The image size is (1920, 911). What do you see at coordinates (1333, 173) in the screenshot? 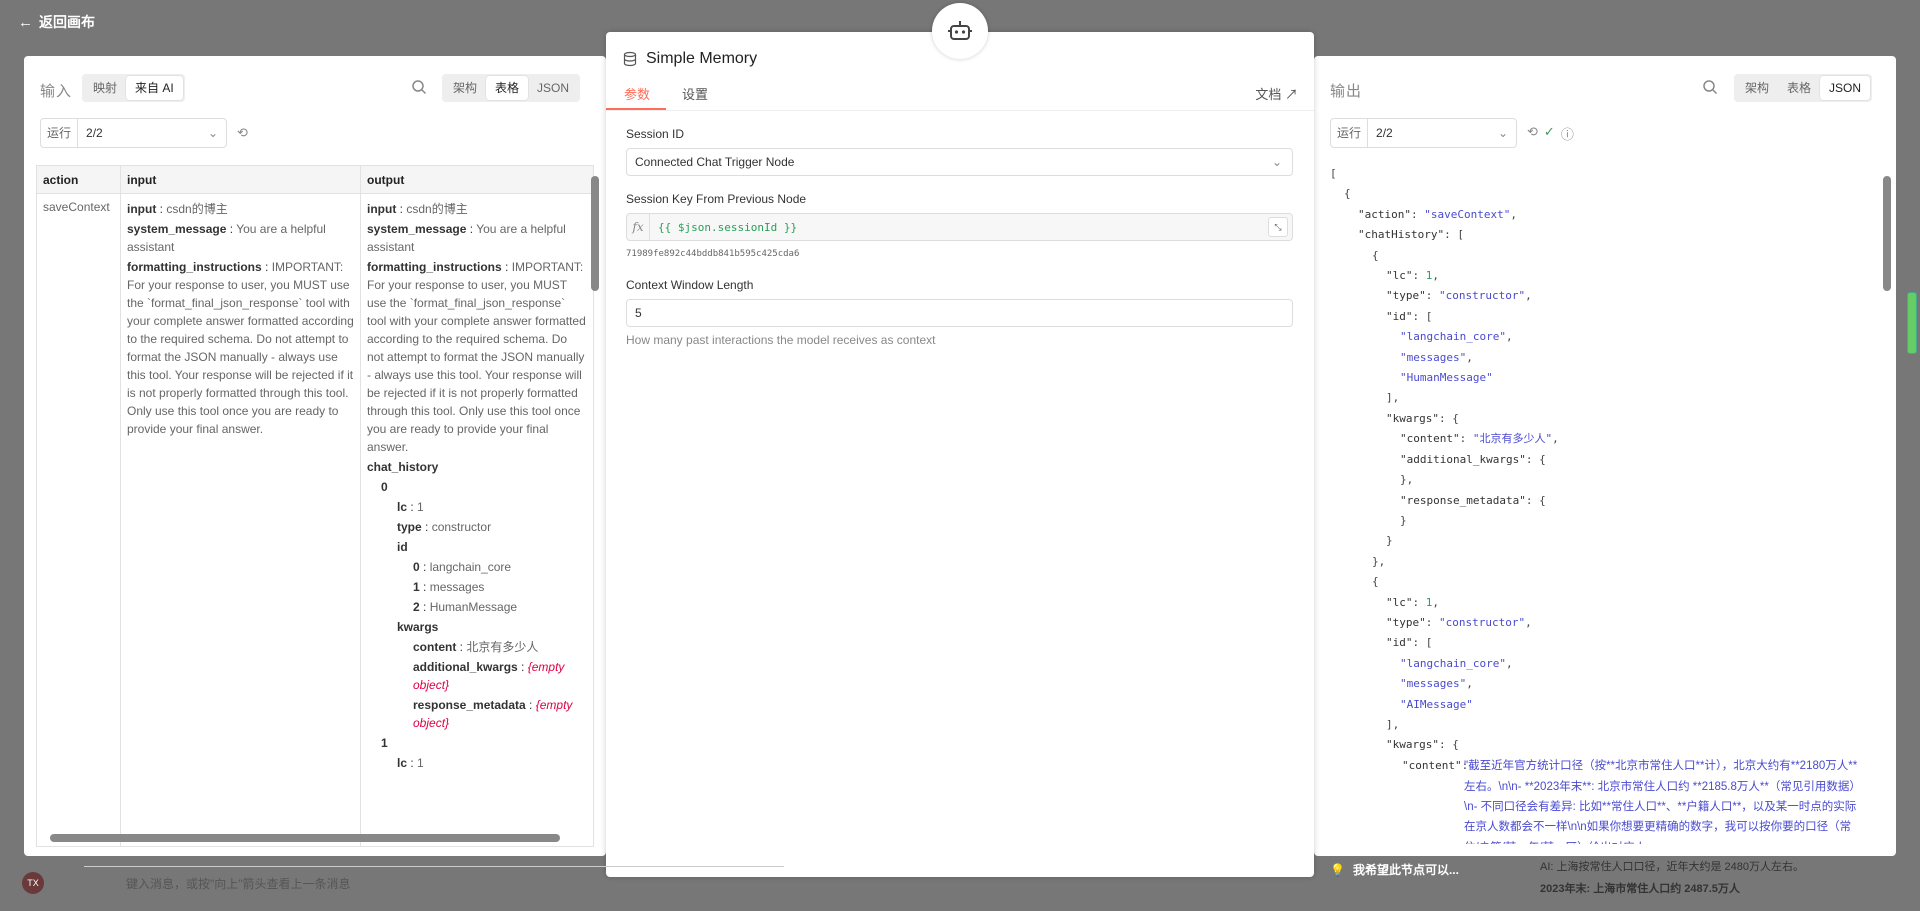
I see `json-punct: [` at bounding box center [1333, 173].